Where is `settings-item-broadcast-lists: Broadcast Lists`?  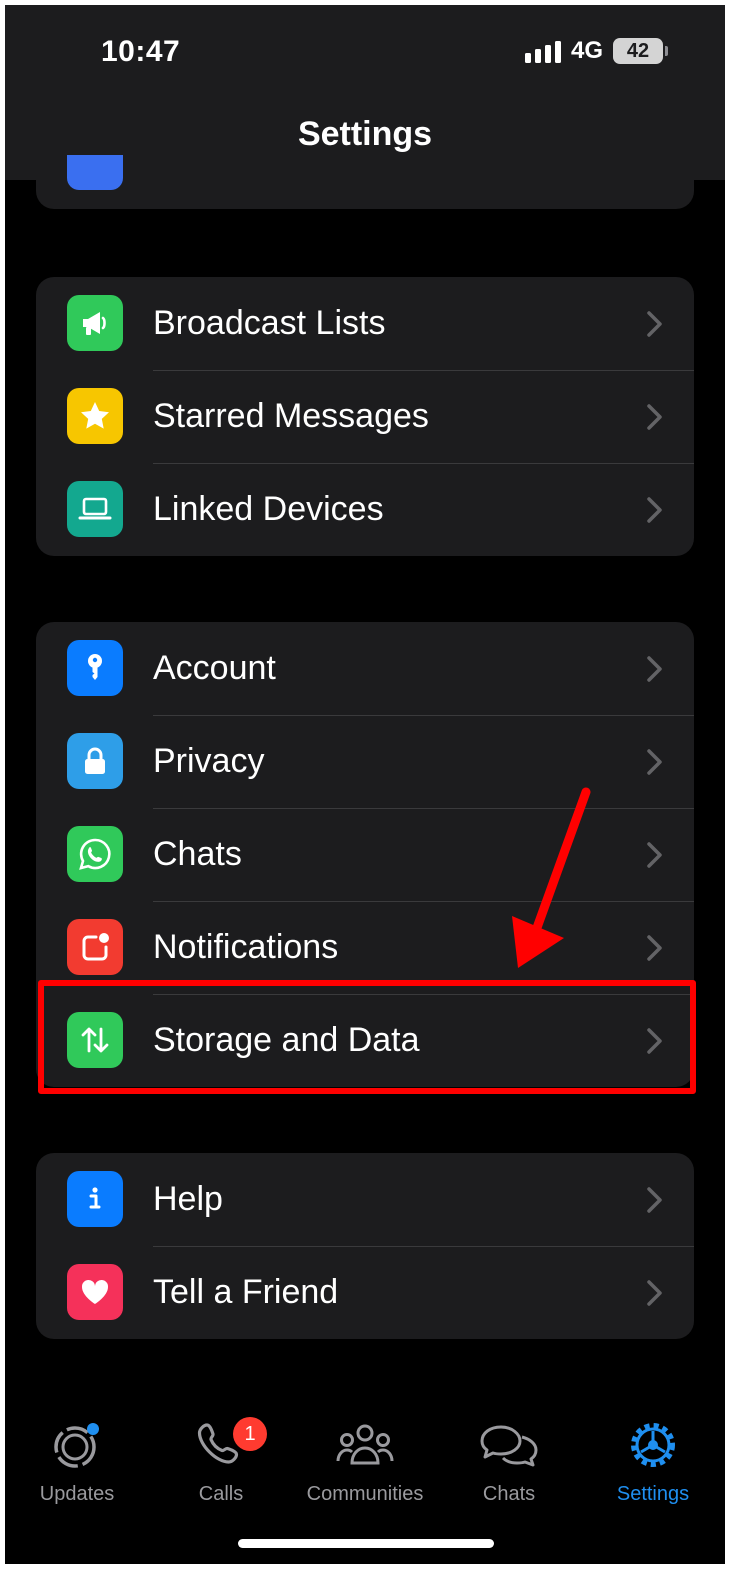 settings-item-broadcast-lists: Broadcast Lists is located at coordinates (365, 323).